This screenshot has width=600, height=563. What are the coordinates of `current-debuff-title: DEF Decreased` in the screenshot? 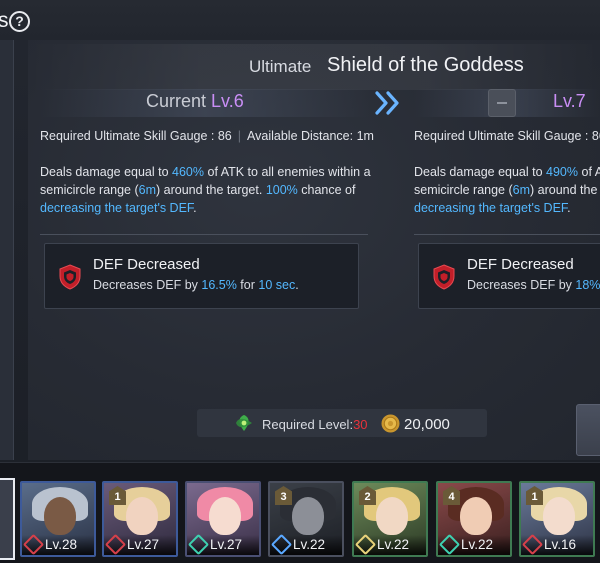 It's located at (146, 264).